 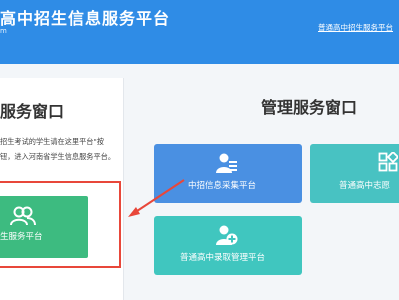 I want to click on student-panel-title: 服务窗口, so click(x=32, y=111).